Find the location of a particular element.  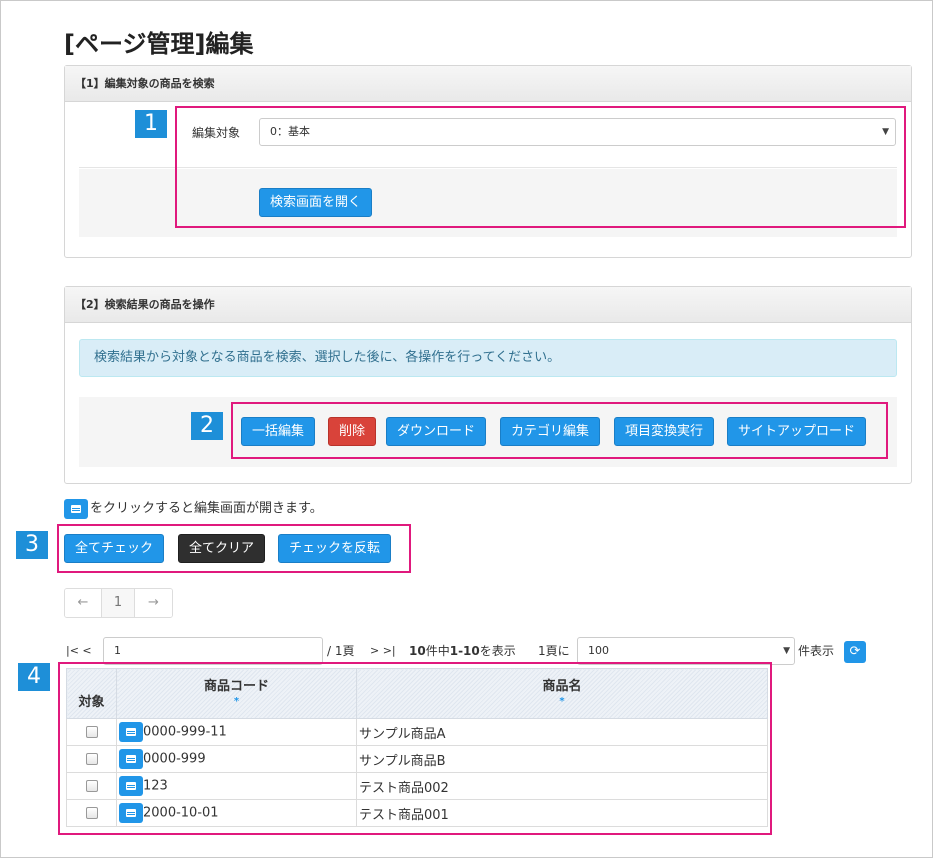

result-summary: 10件中1-10を表示 is located at coordinates (462, 651).